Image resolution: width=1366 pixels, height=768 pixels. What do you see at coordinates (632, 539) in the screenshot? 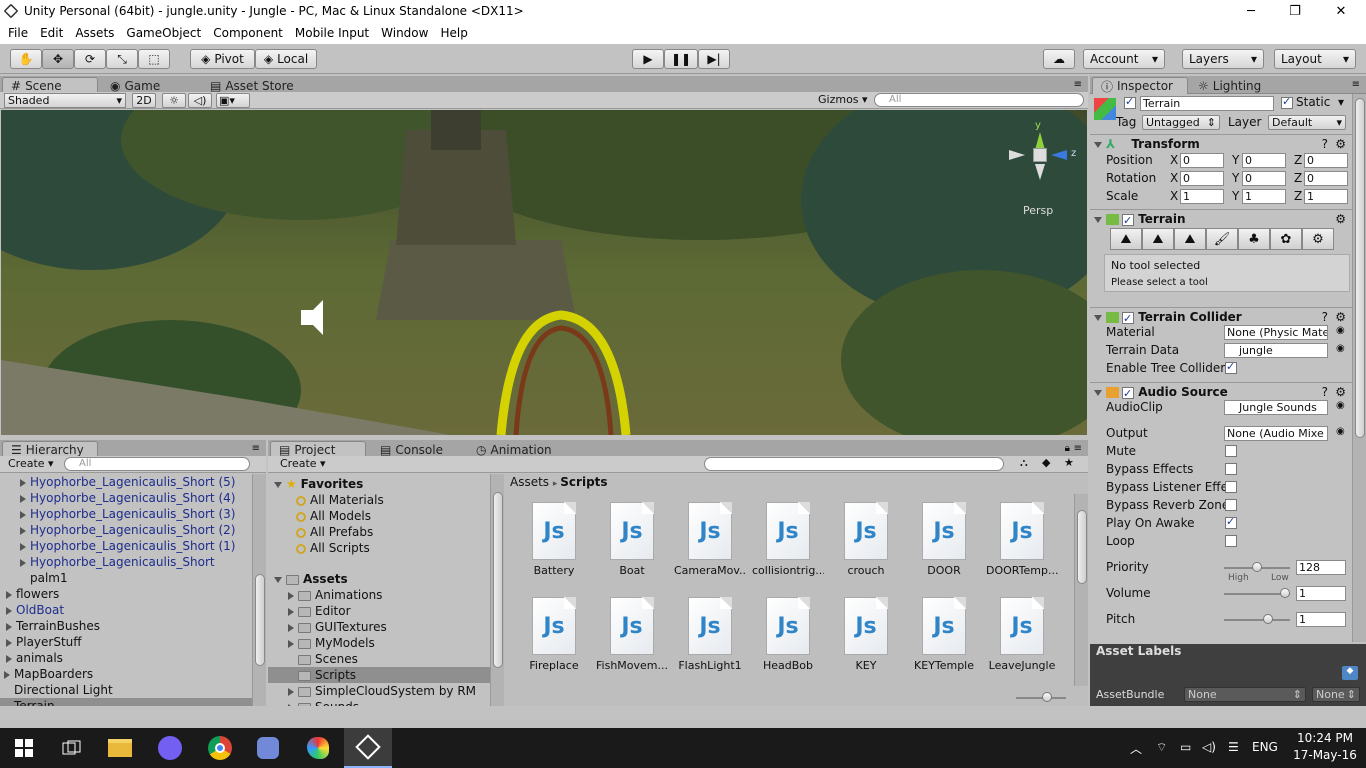
I see `script-asset: Js Boat` at bounding box center [632, 539].